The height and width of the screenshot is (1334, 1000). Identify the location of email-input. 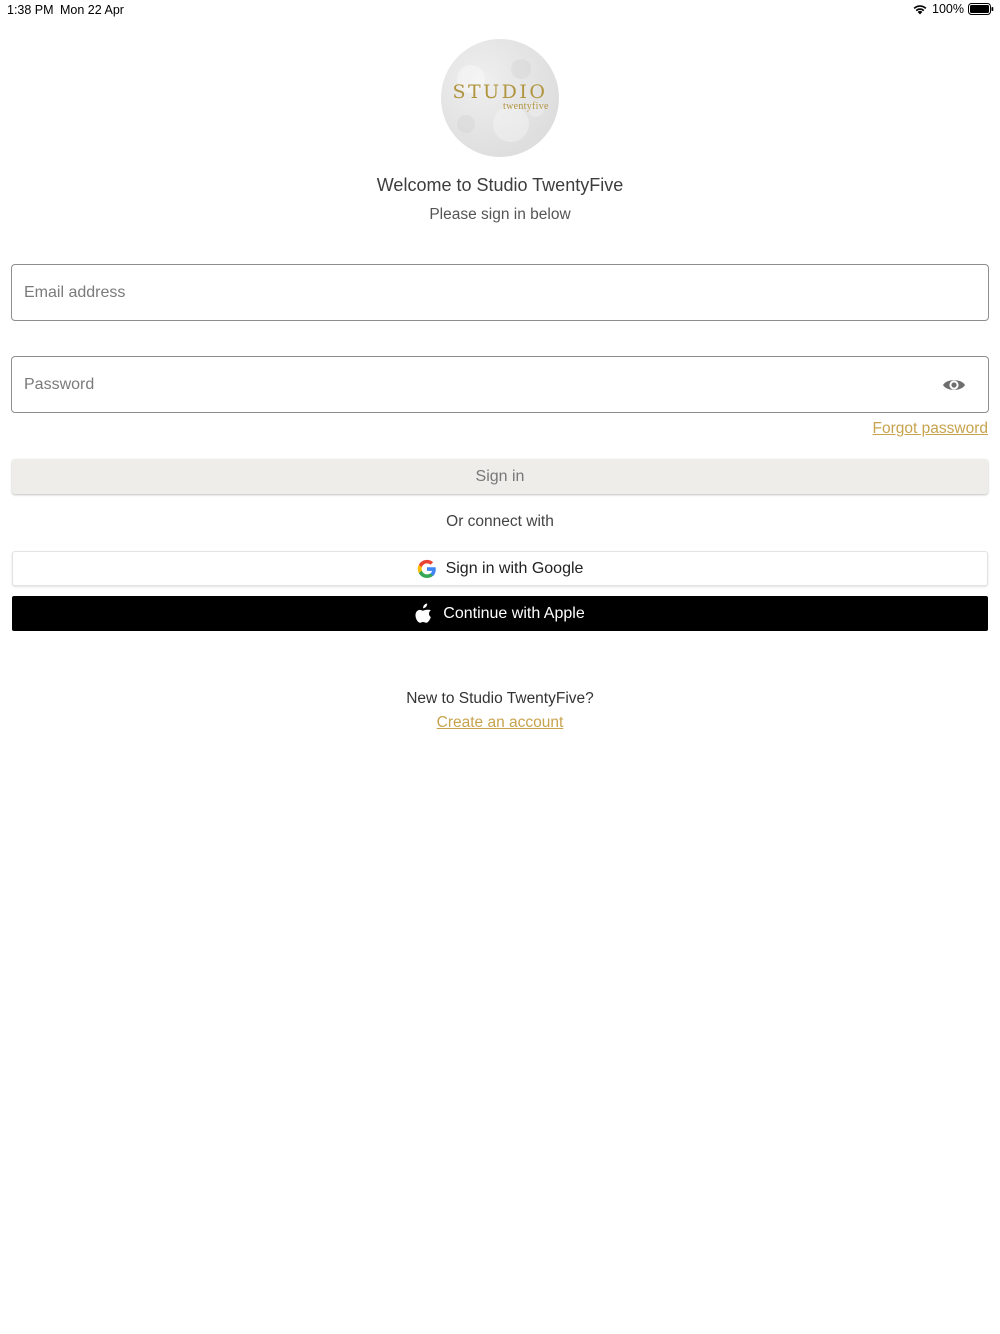
(474, 292).